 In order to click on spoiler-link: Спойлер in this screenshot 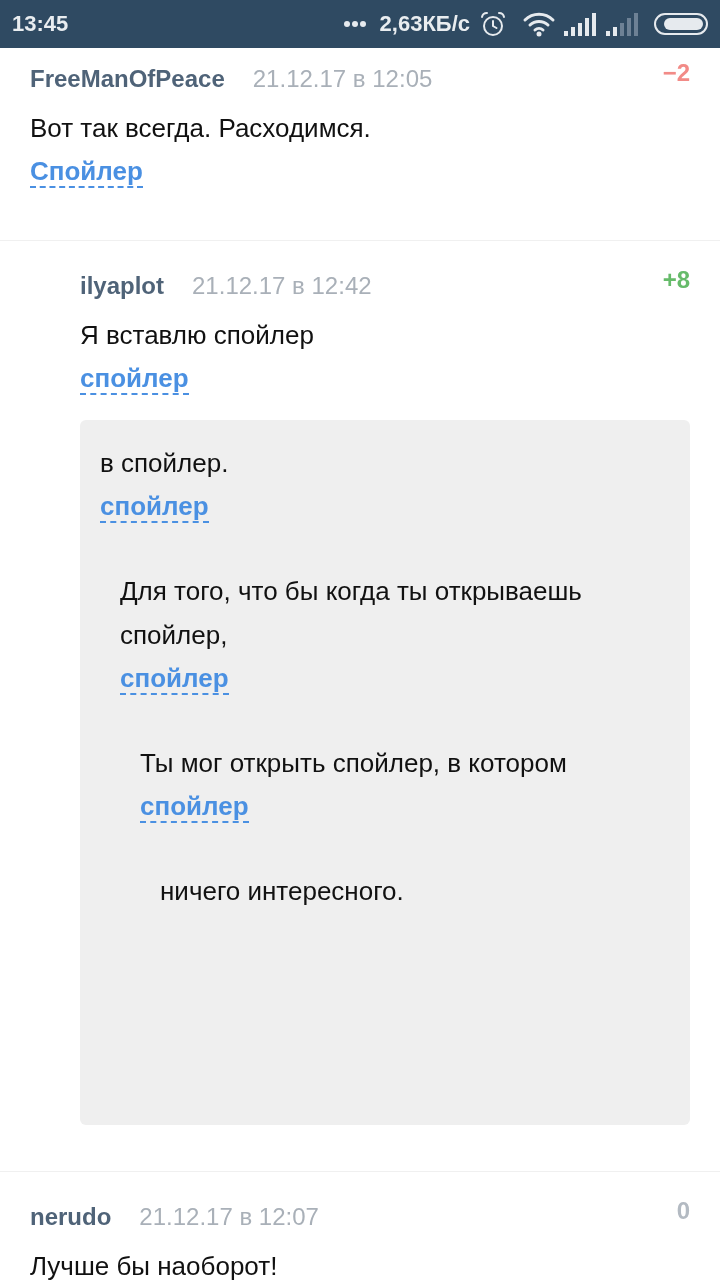, I will do `click(86, 172)`.